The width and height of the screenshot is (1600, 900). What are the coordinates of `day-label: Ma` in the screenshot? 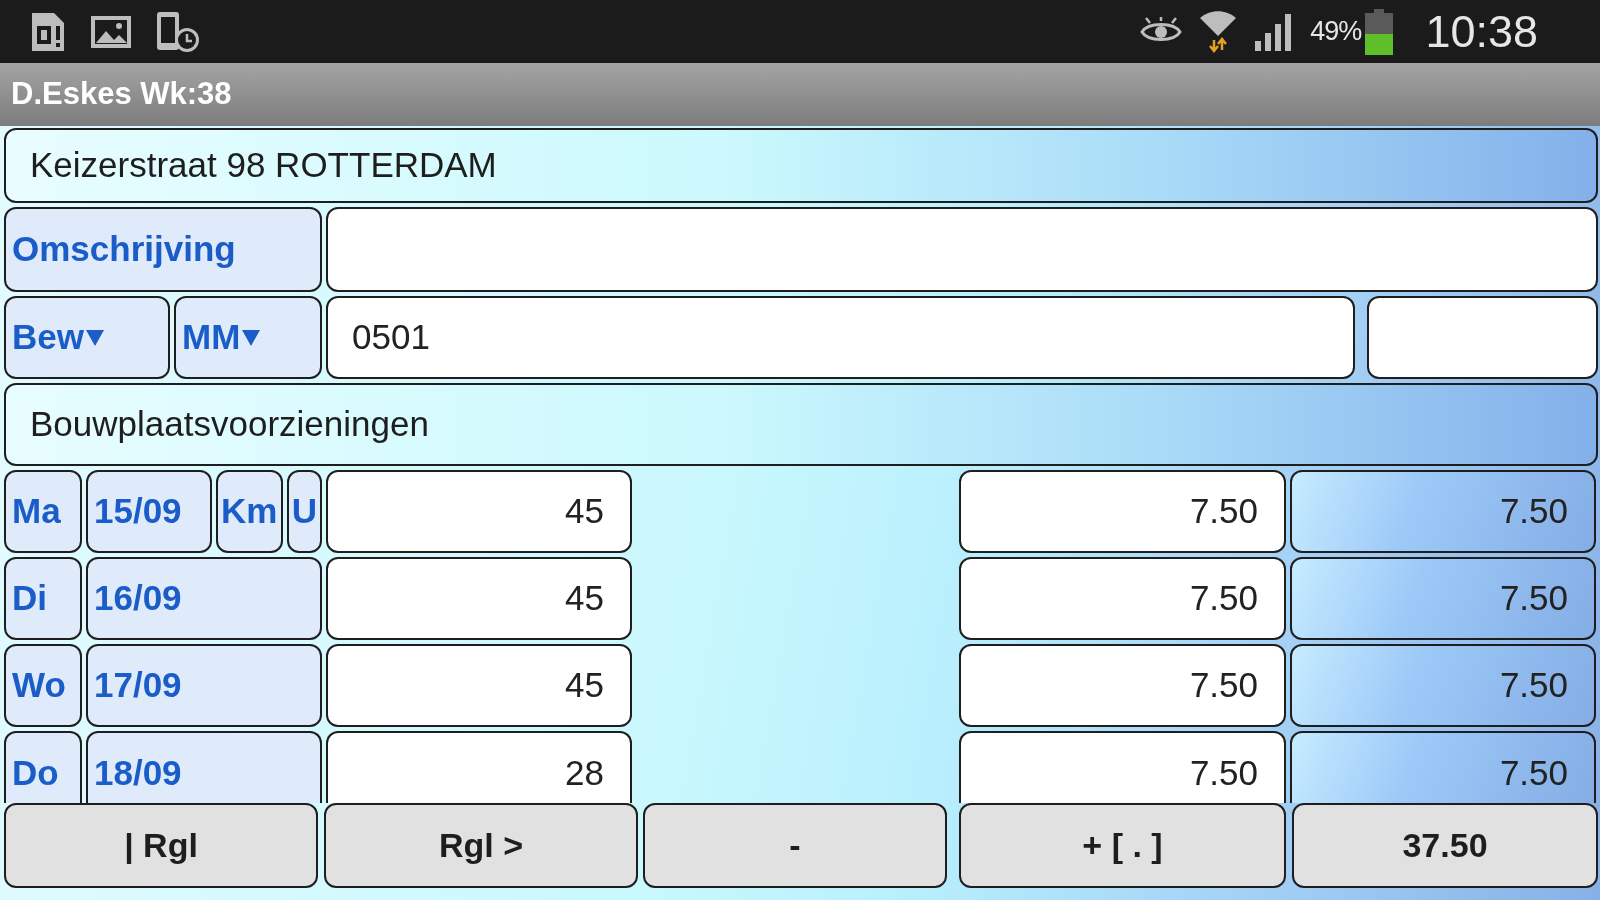 It's located at (43, 511).